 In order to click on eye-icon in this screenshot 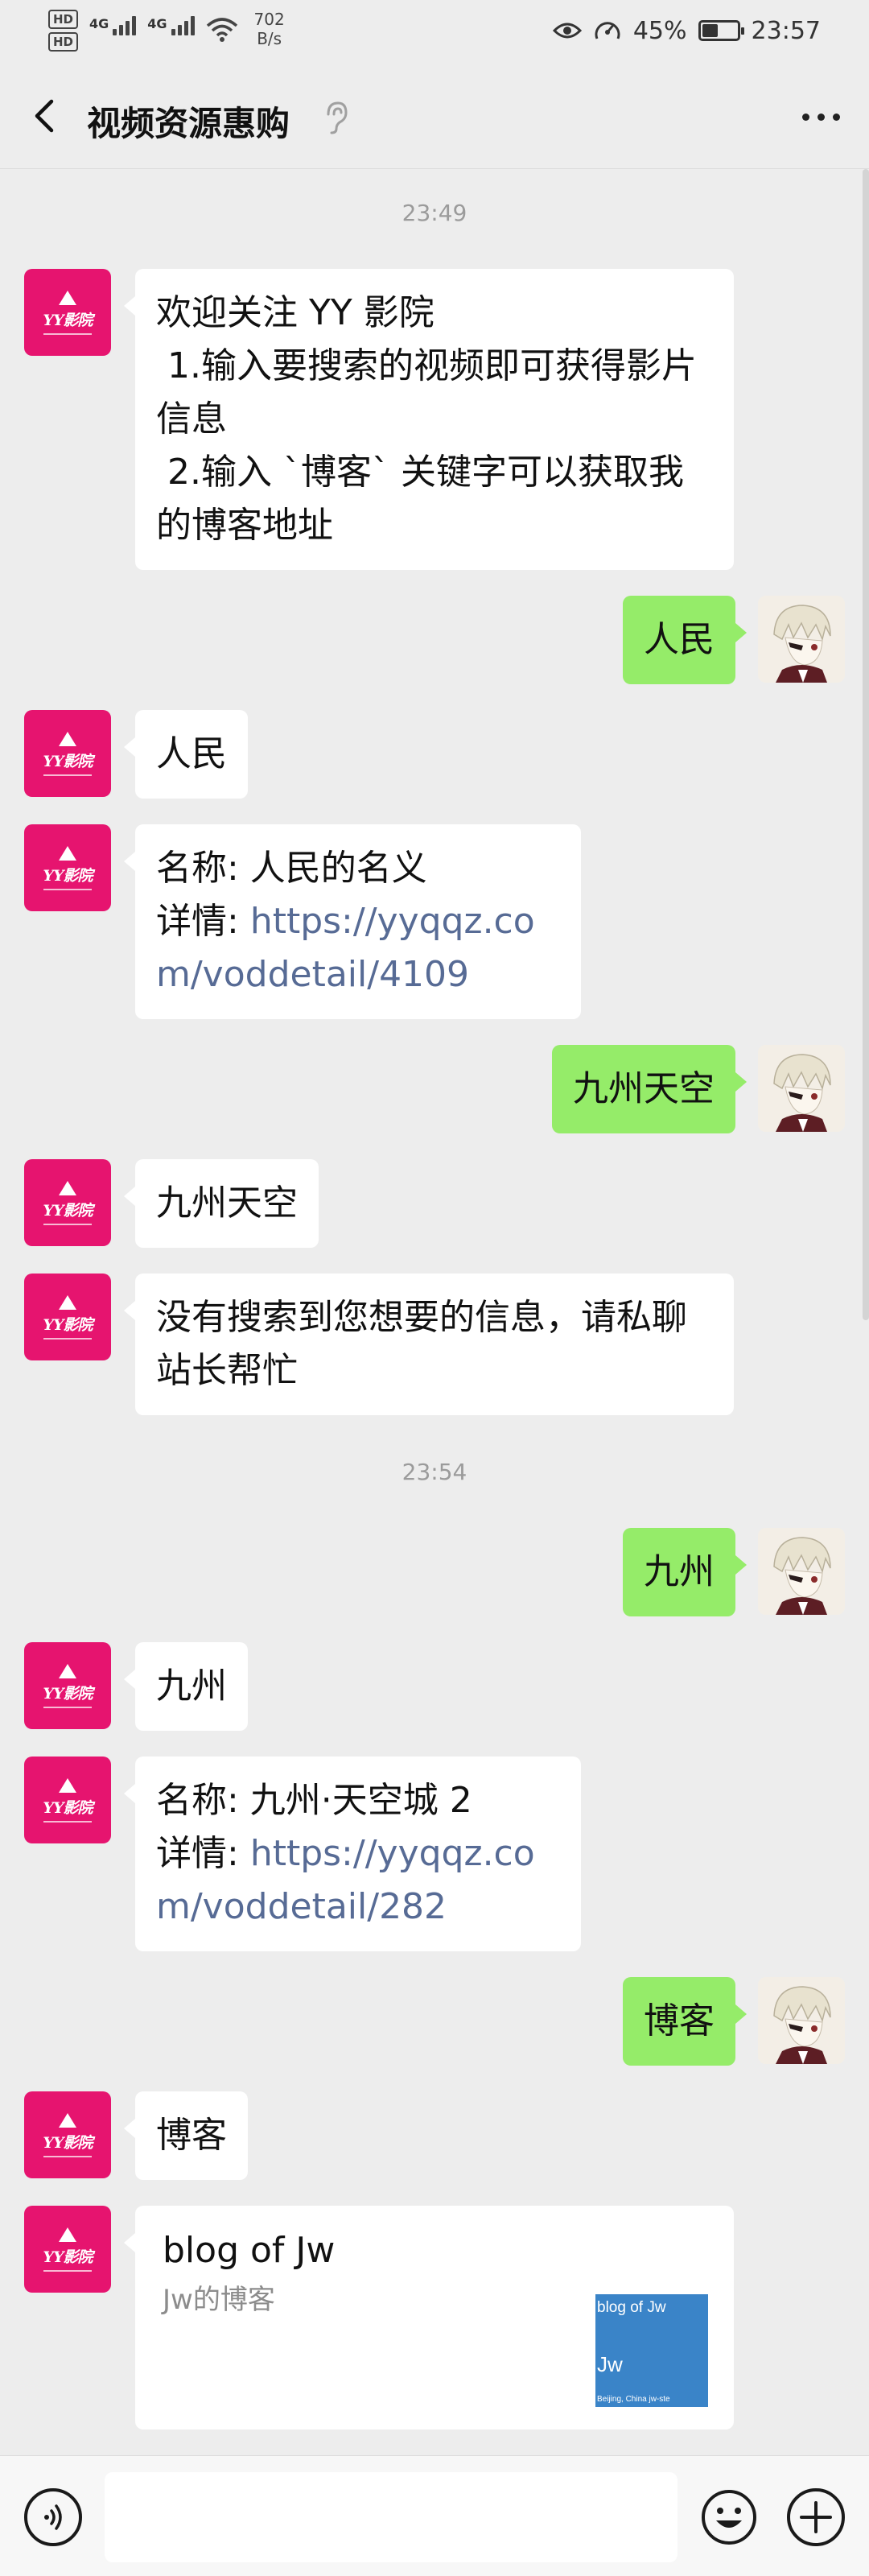, I will do `click(567, 31)`.